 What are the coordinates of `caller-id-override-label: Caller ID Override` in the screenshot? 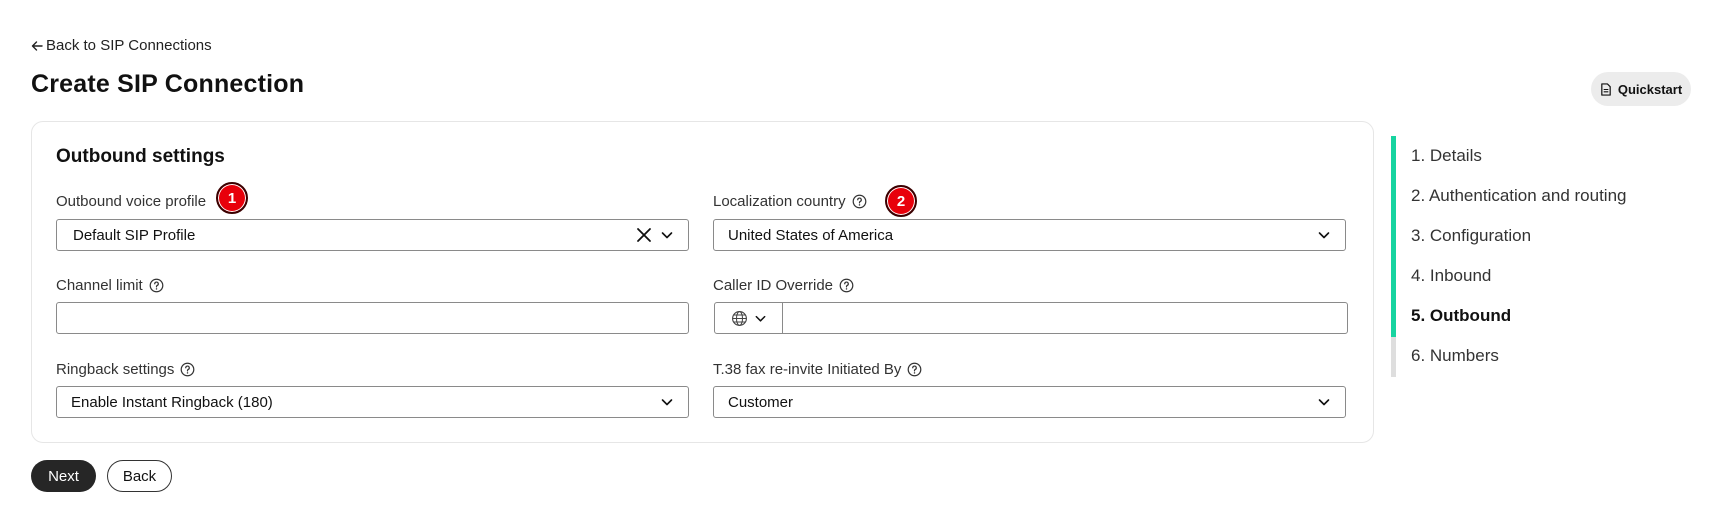 It's located at (783, 285).